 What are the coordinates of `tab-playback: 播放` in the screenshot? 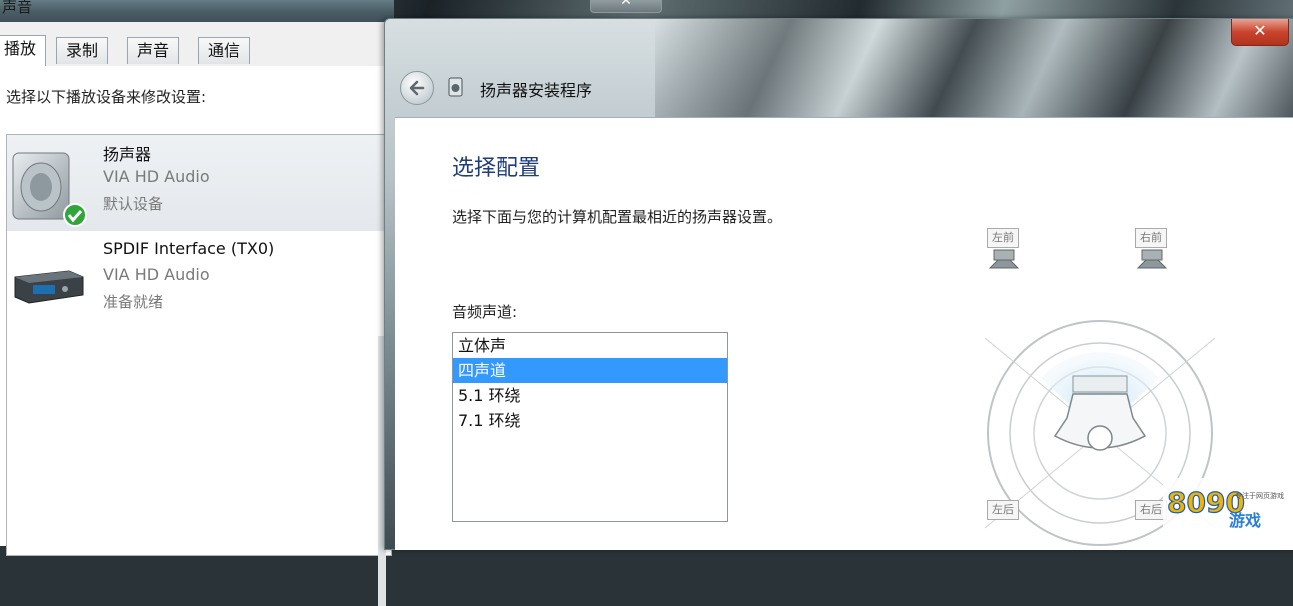 It's located at (23, 50).